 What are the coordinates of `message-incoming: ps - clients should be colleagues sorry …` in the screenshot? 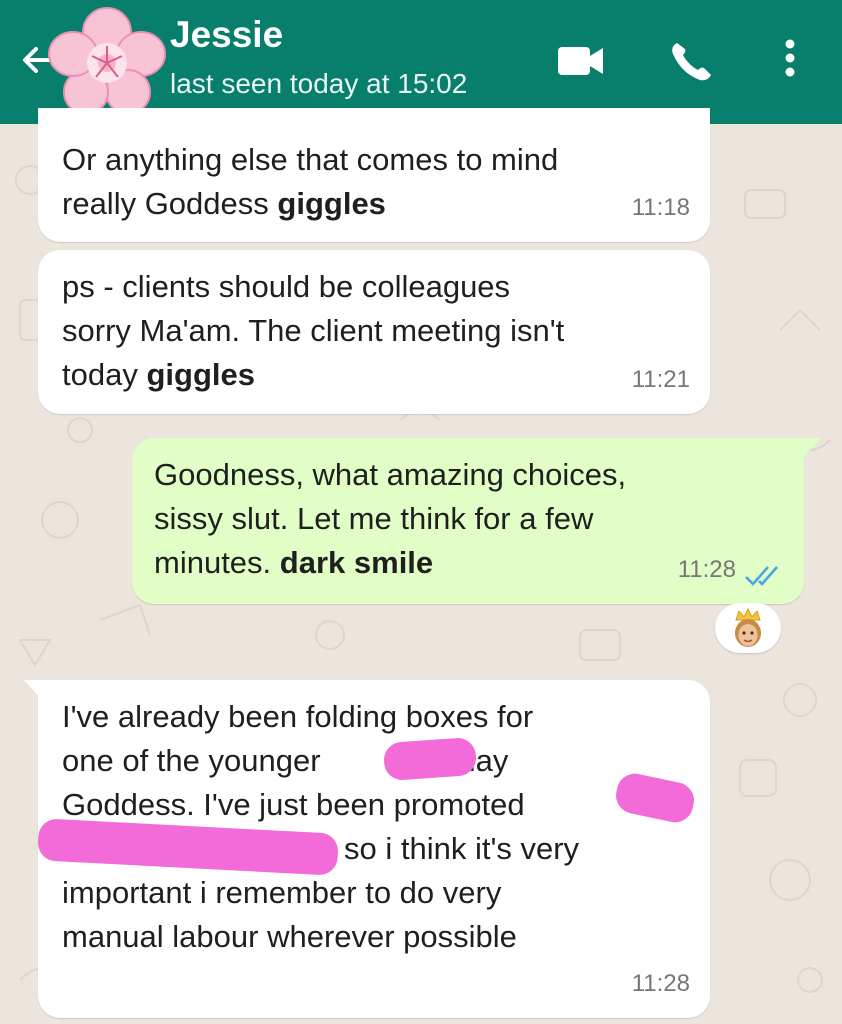 It's located at (374, 332).